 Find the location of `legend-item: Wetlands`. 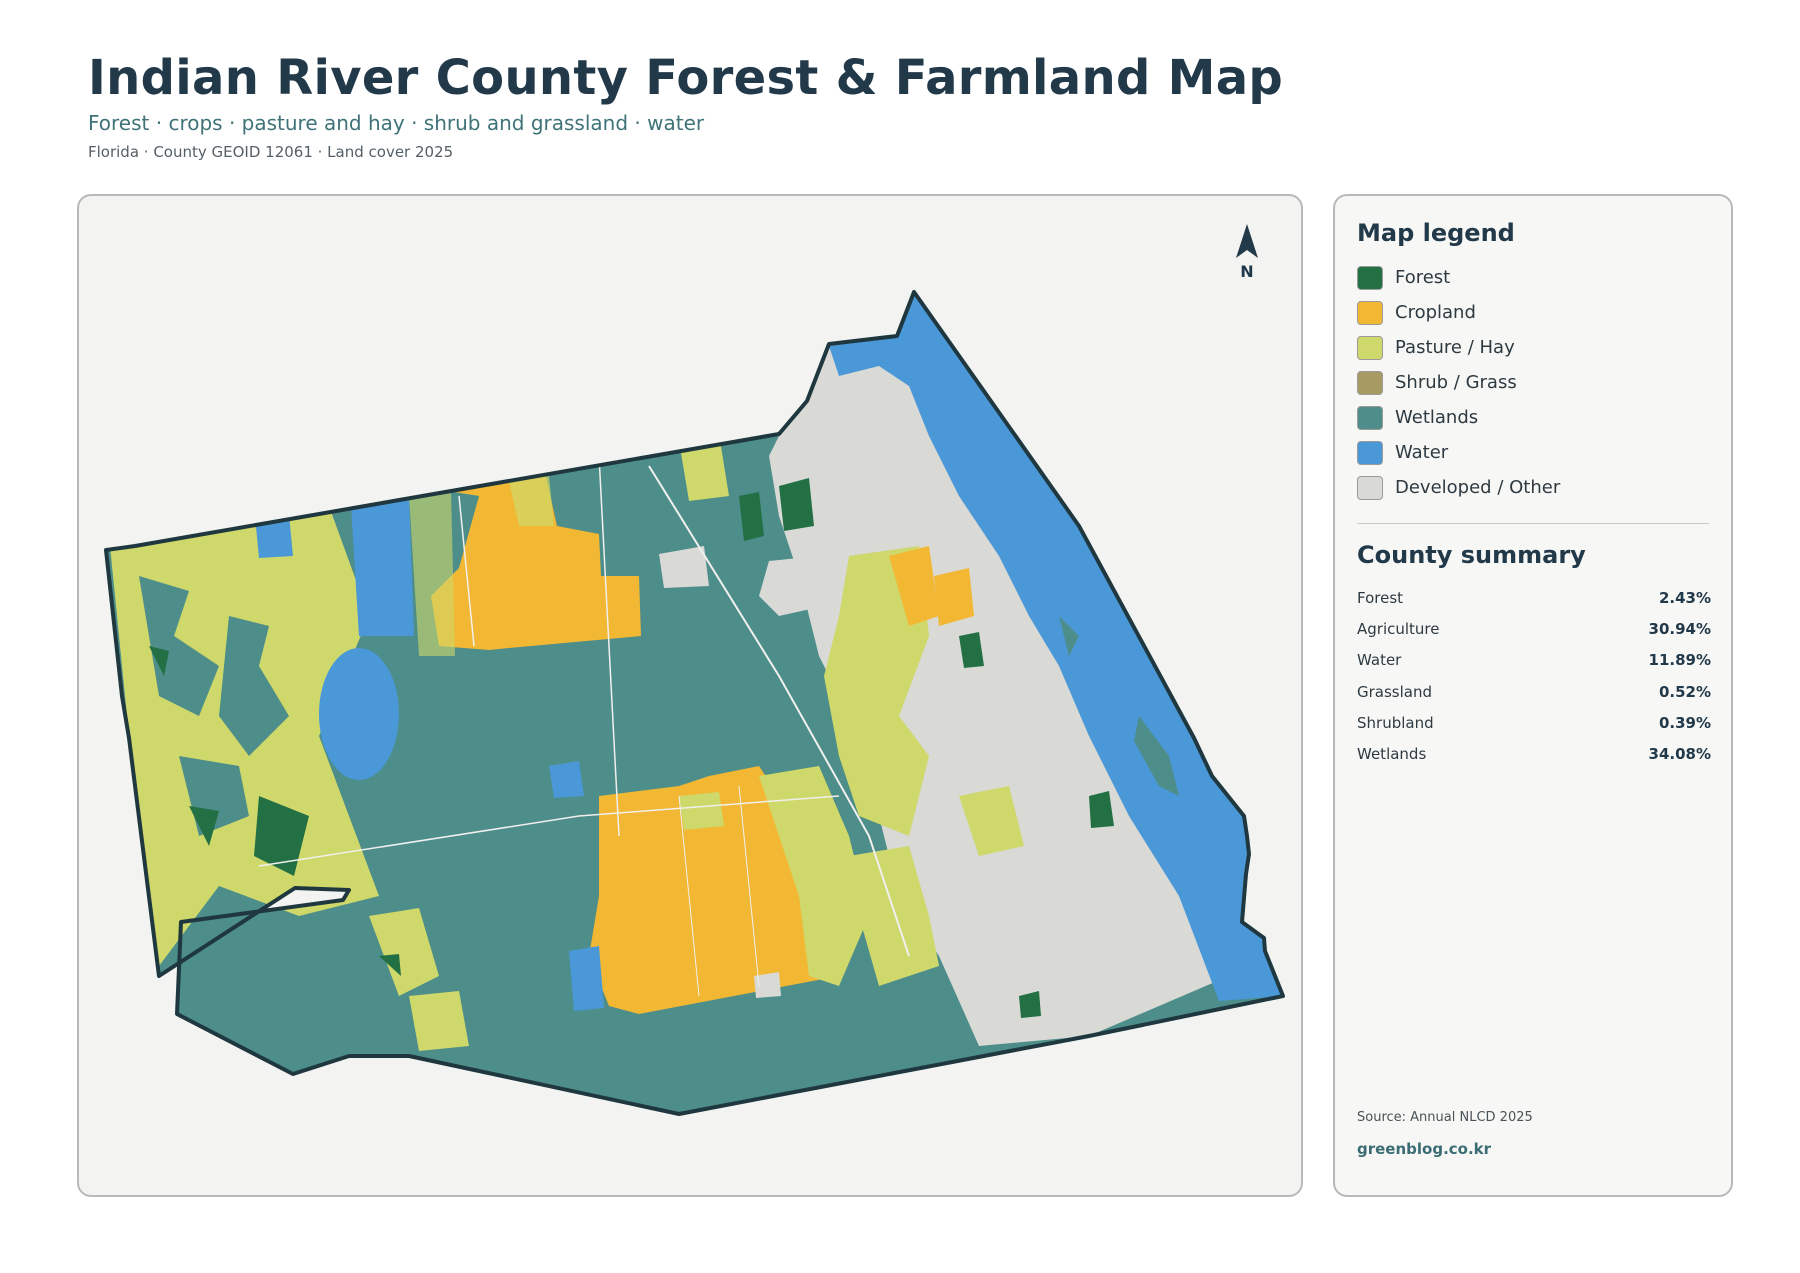

legend-item: Wetlands is located at coordinates (1534, 417).